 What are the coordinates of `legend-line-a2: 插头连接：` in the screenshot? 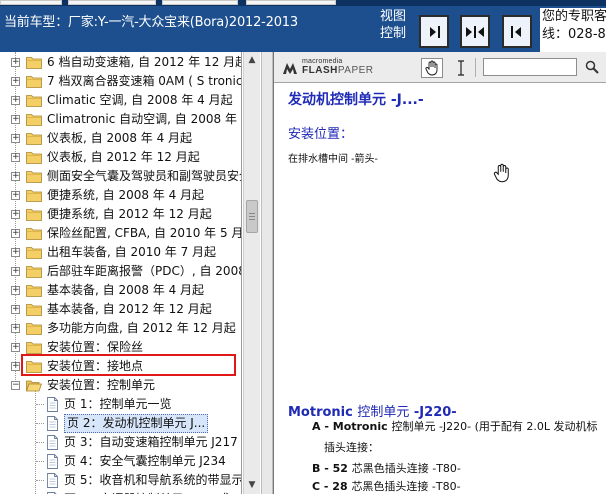 It's located at (351, 447).